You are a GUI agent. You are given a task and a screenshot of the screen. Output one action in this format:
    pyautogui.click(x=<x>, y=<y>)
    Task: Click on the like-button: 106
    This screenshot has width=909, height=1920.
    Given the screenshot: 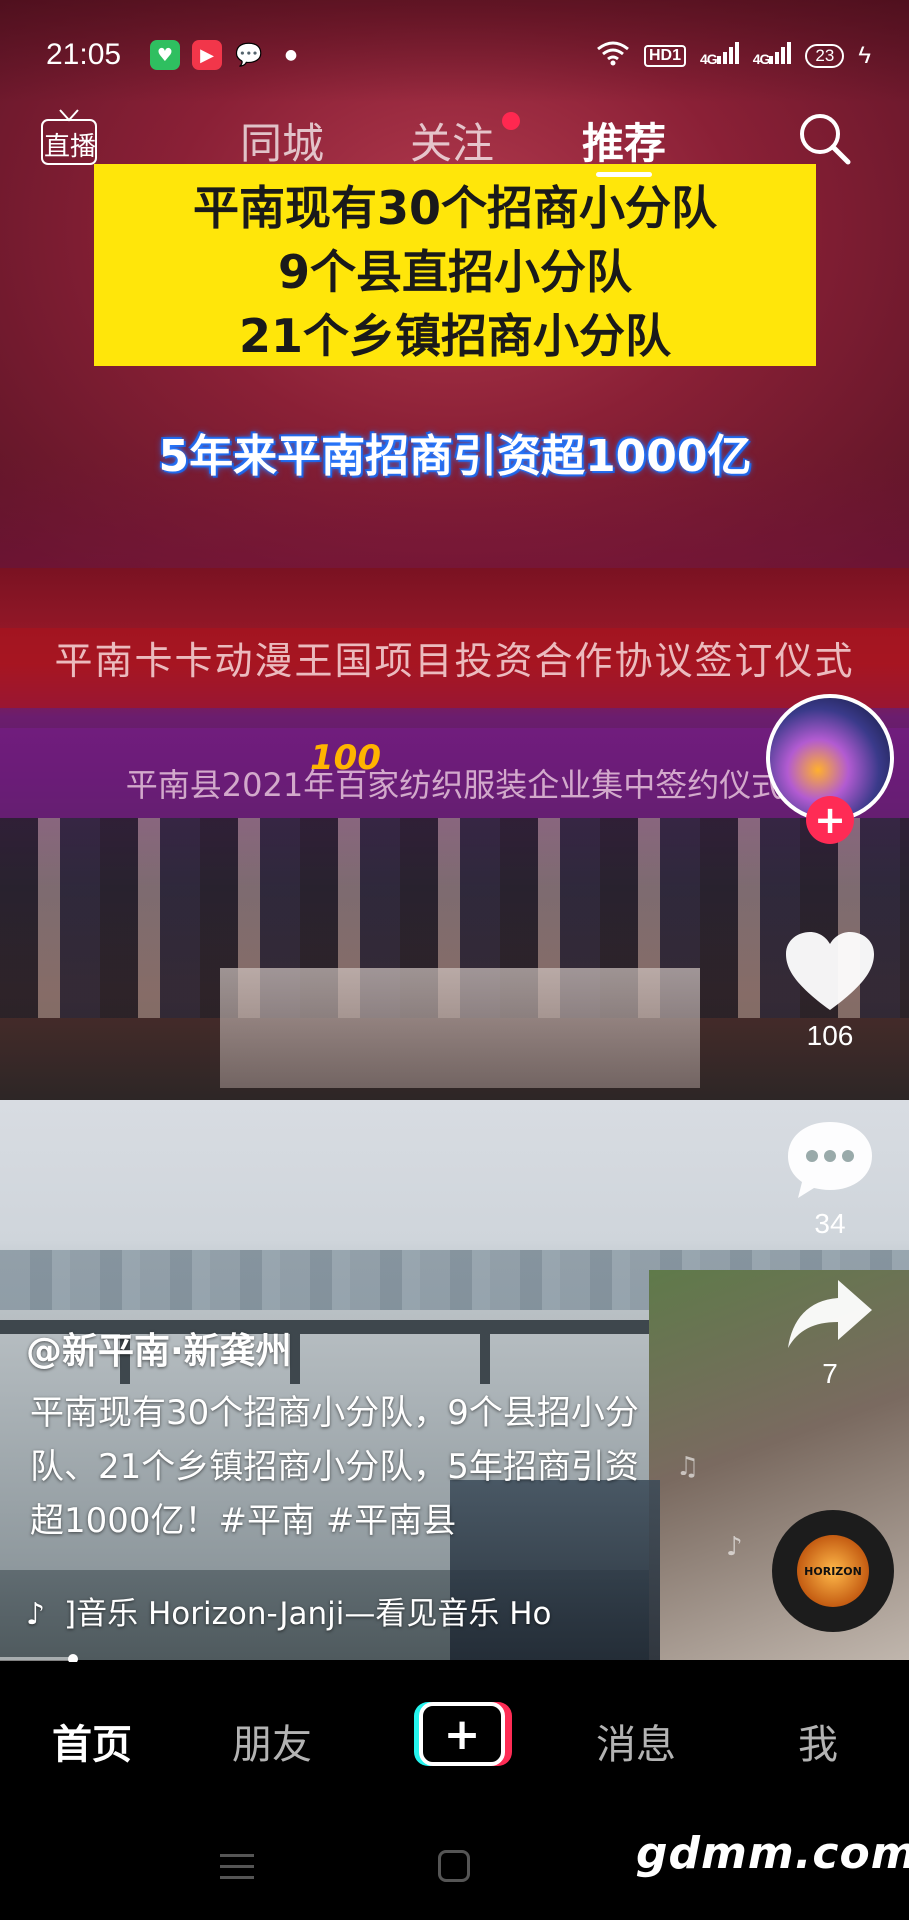 What is the action you would take?
    pyautogui.click(x=830, y=991)
    